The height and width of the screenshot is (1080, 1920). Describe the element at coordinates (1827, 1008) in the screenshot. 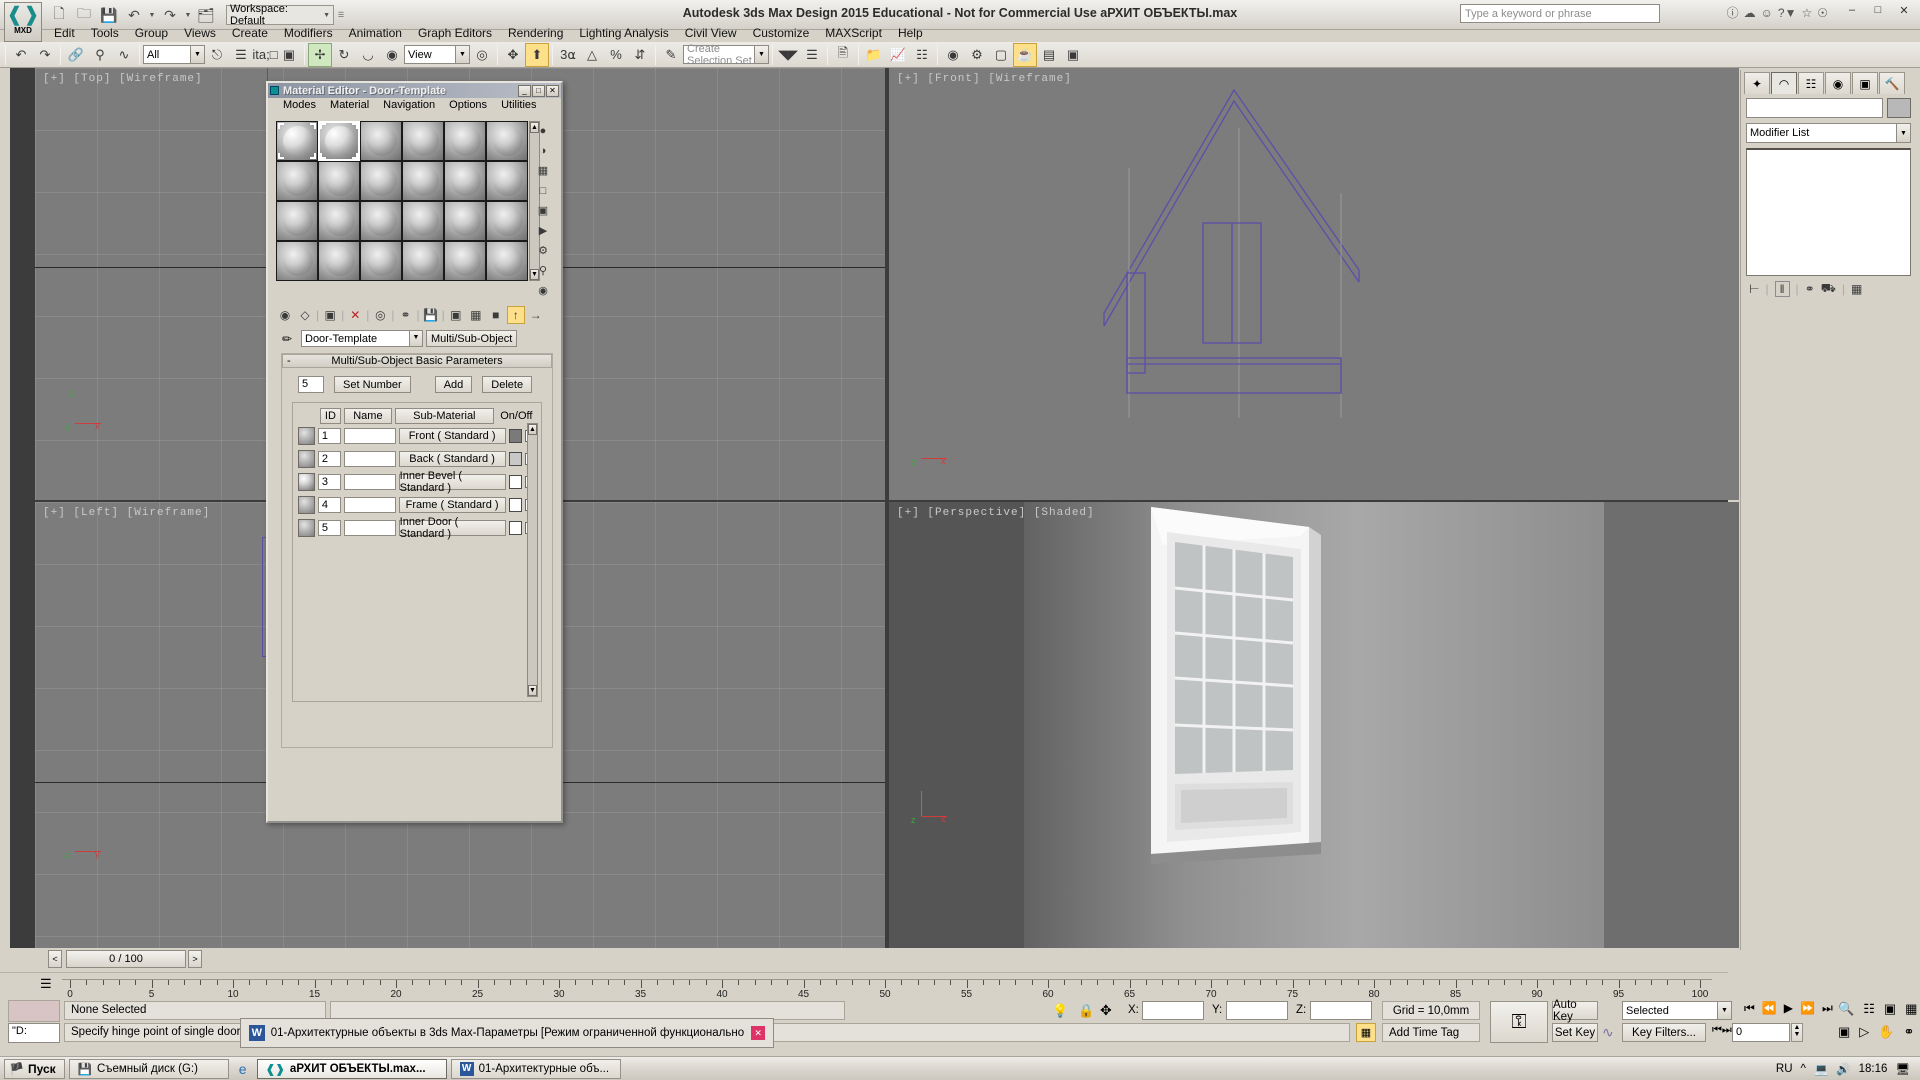

I see `go-to-end-icon: ⏭` at that location.